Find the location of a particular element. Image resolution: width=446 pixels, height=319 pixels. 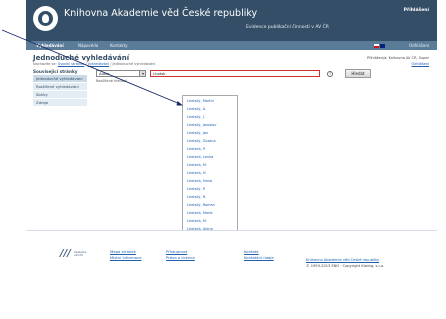

footer-link-contact-info: Kontaktní údaje is located at coordinates (259, 257).